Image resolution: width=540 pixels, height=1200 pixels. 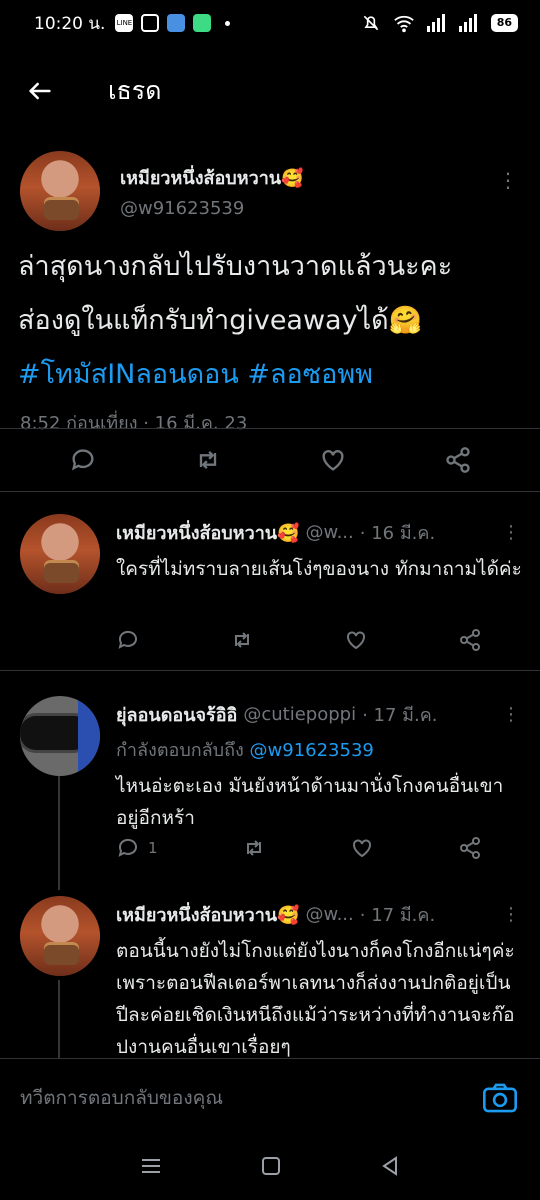 I want to click on camera-button, so click(x=500, y=1098).